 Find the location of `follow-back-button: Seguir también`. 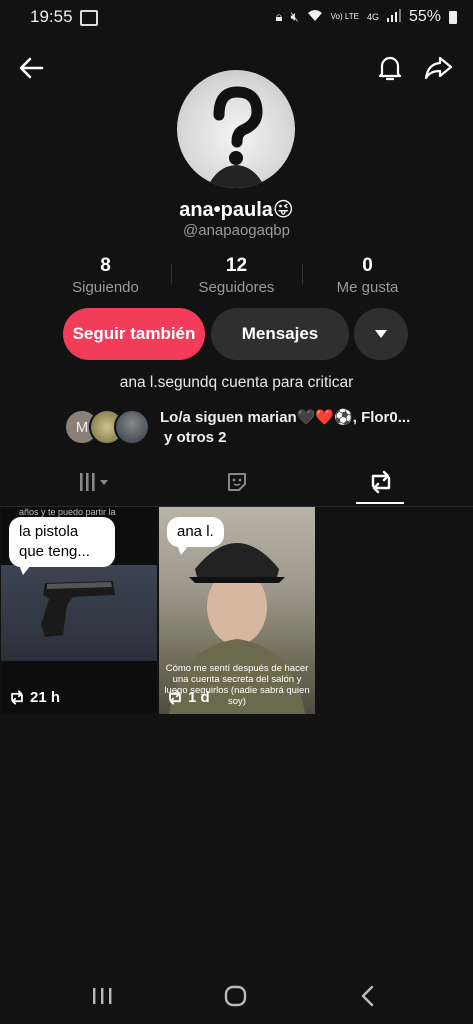

follow-back-button: Seguir también is located at coordinates (134, 334).